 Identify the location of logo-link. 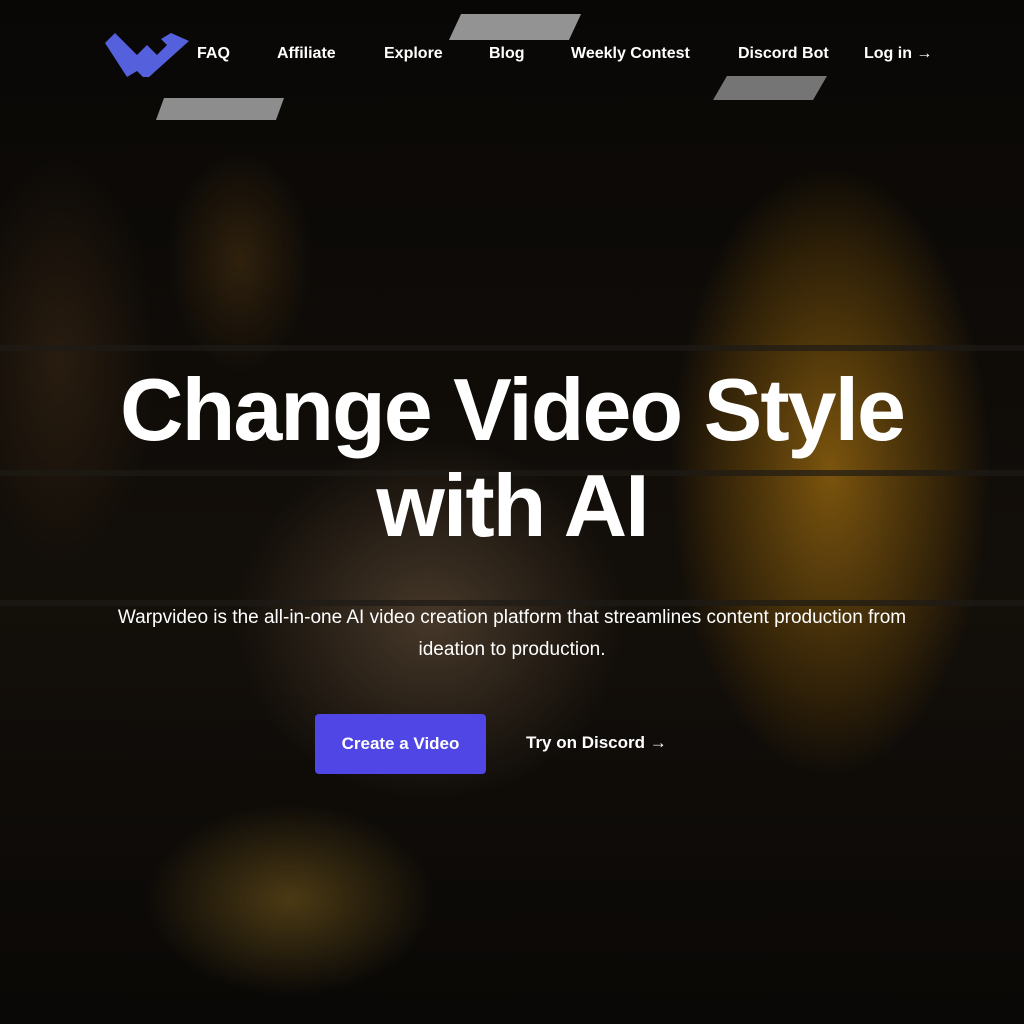
(147, 55).